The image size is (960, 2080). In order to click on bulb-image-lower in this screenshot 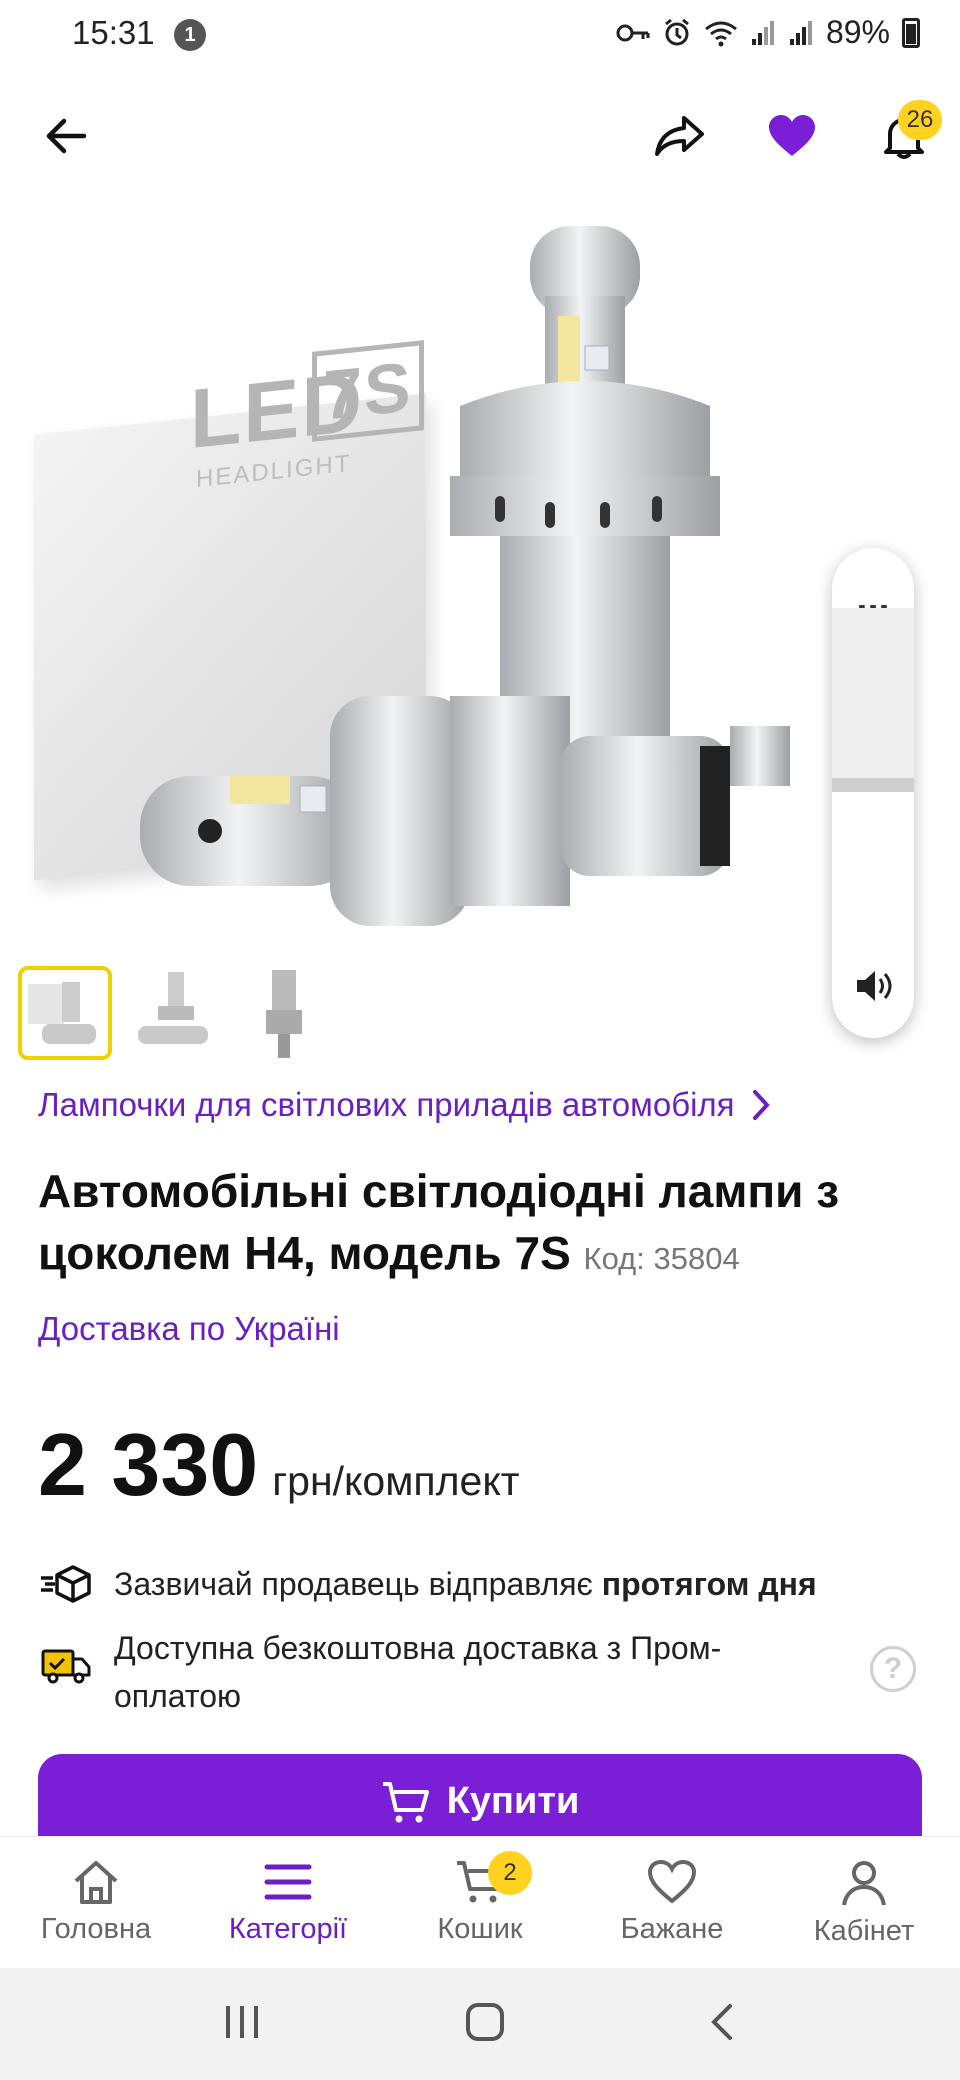, I will do `click(465, 811)`.